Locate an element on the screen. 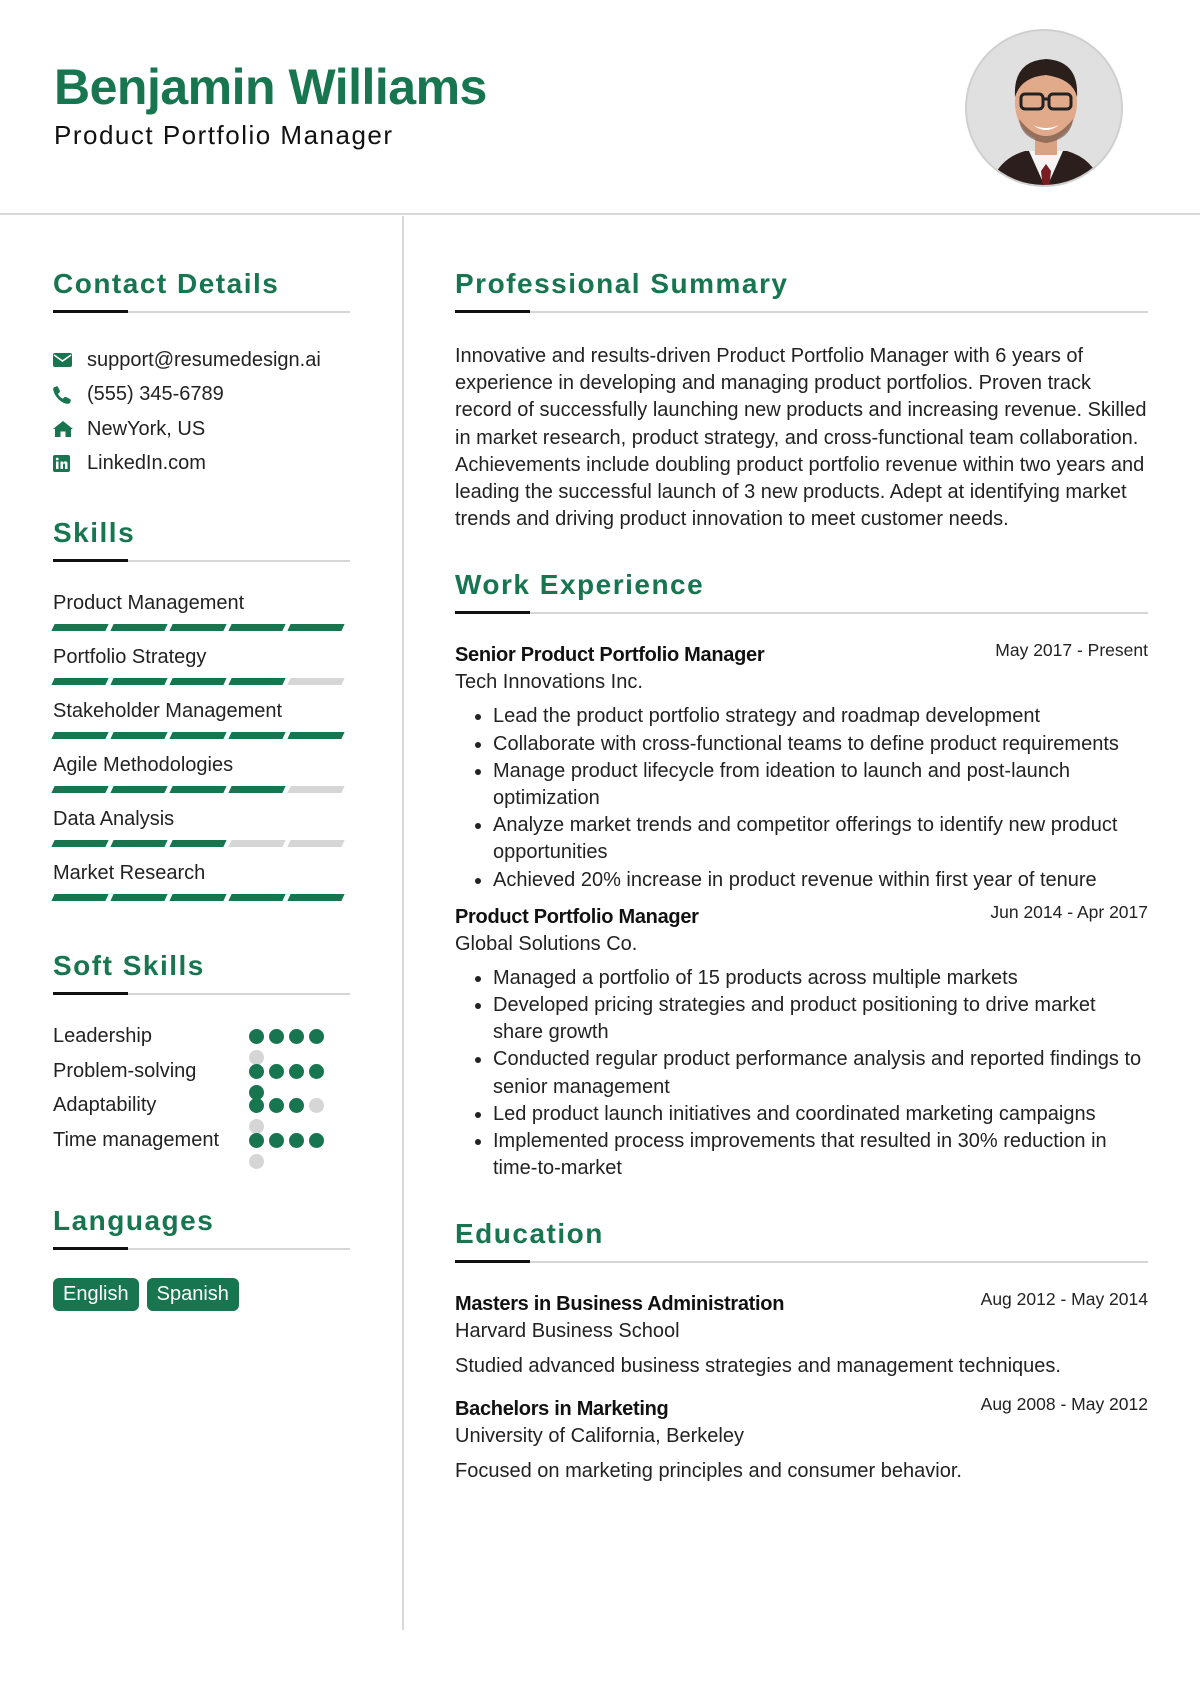 The image size is (1200, 1684). soft-skill-item: Time management is located at coordinates (201, 1148).